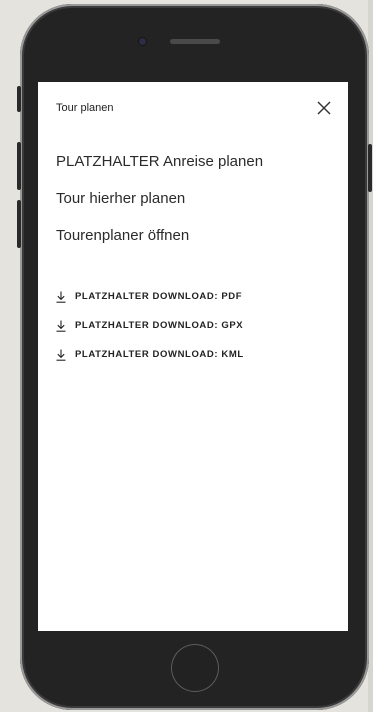  I want to click on download-pdf-link: PLATZHALTER DOWNLOAD: PDF, so click(150, 296).